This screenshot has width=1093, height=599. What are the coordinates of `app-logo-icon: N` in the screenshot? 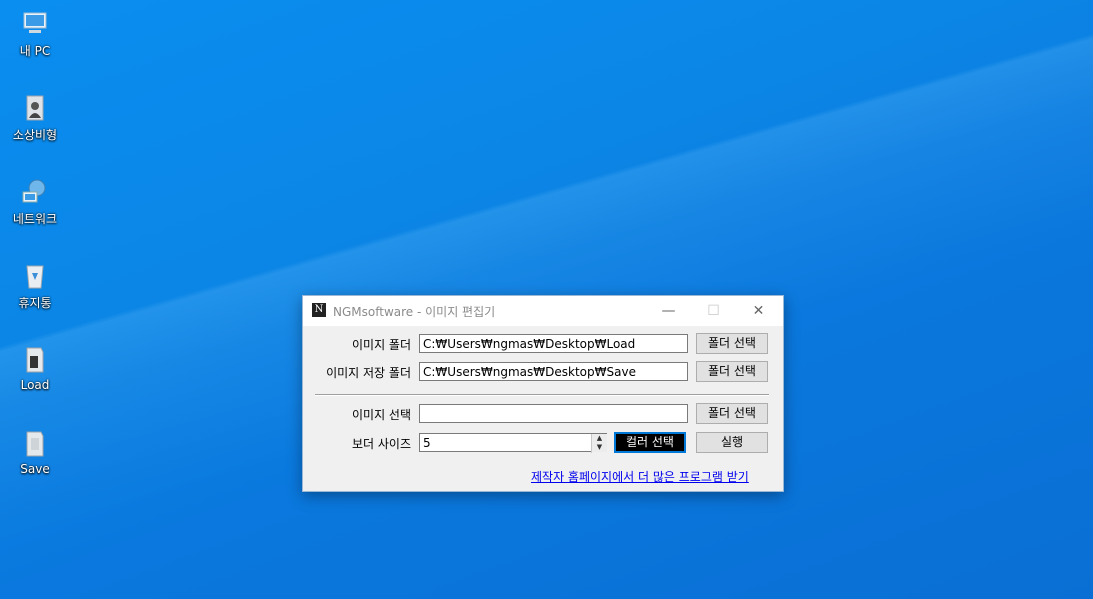 It's located at (319, 310).